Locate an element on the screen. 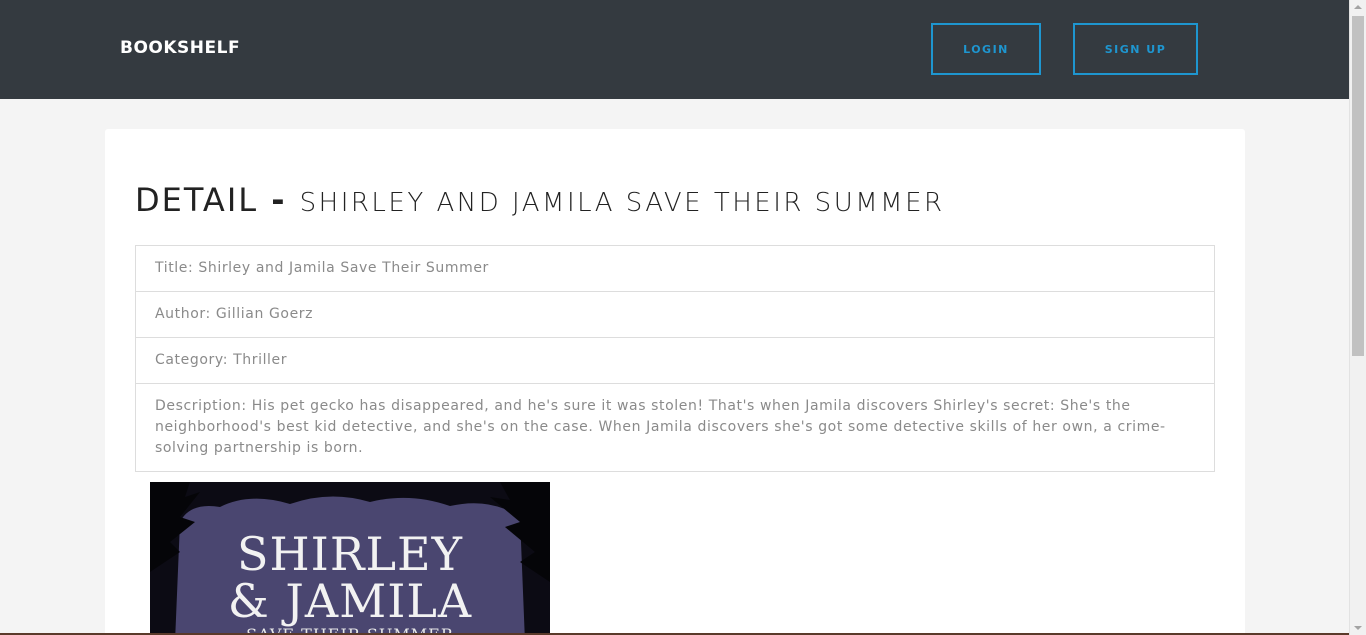 The width and height of the screenshot is (1366, 635). cover-title-line1: SHIRLEY is located at coordinates (350, 554).